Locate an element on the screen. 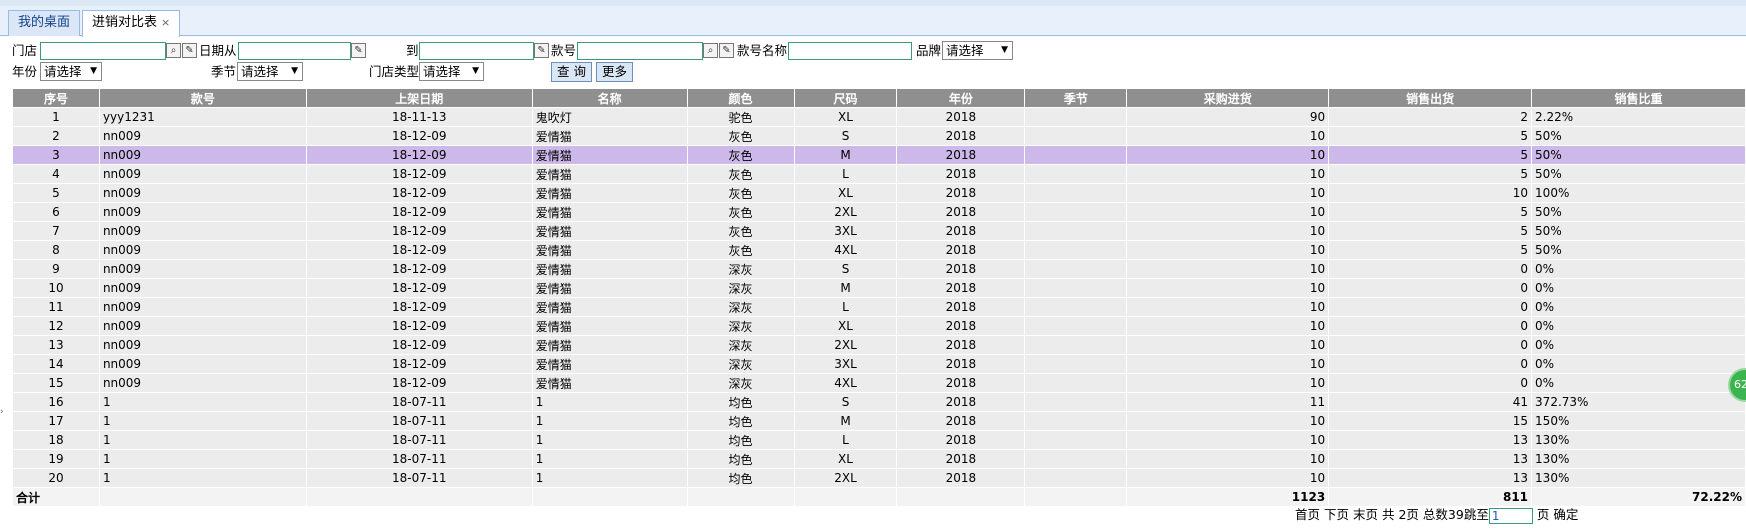 This screenshot has height=529, width=1746. brand-select: 请选择 ▼ is located at coordinates (977, 50).